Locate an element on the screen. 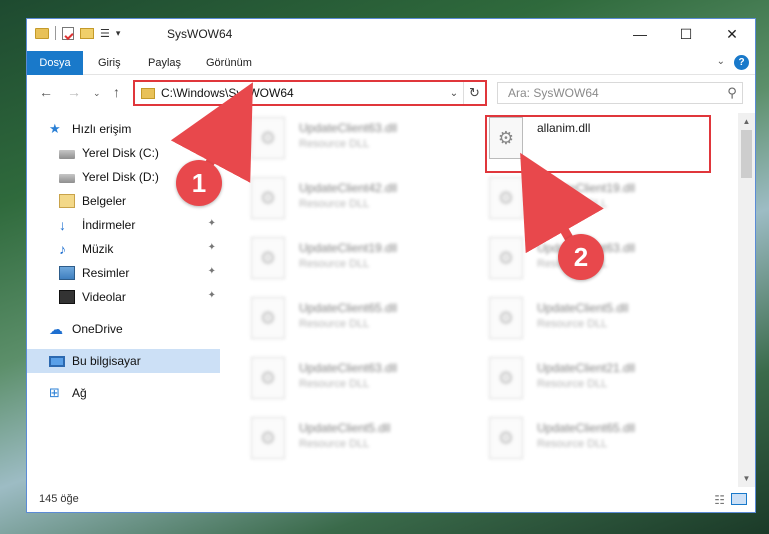  sidebar-item-quick-access: ★ Hızlı erişim is located at coordinates (123, 129).